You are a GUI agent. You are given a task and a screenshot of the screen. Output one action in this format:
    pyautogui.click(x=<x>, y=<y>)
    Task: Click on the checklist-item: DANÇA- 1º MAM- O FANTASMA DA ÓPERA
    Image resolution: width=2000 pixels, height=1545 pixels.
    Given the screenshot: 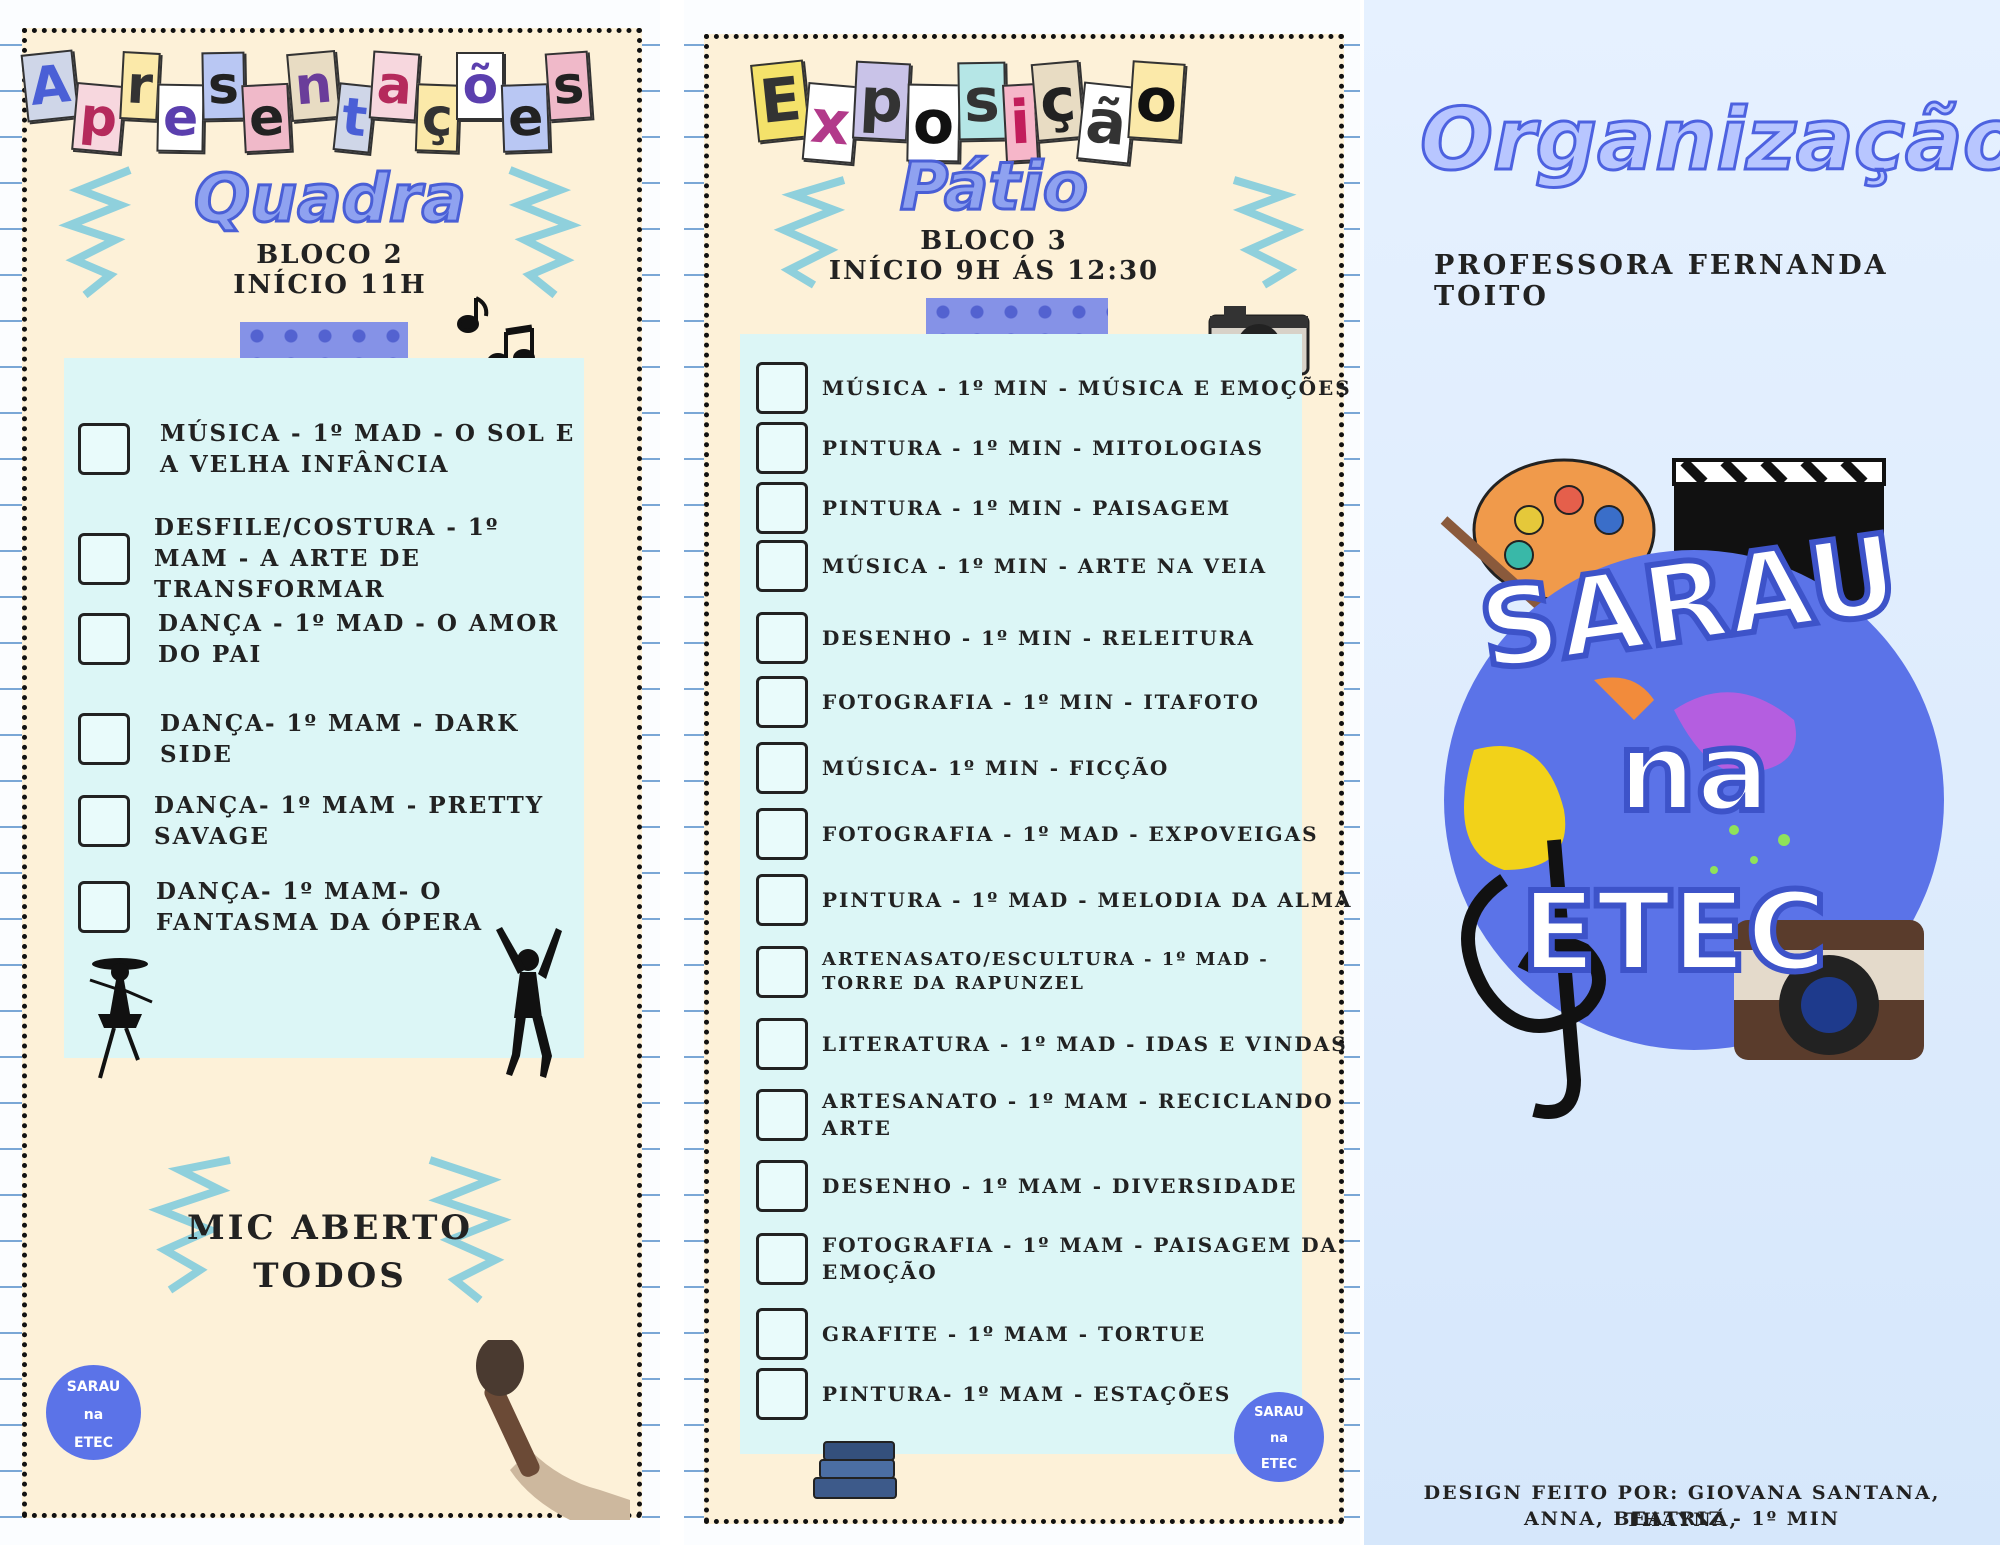 What is the action you would take?
    pyautogui.click(x=328, y=907)
    